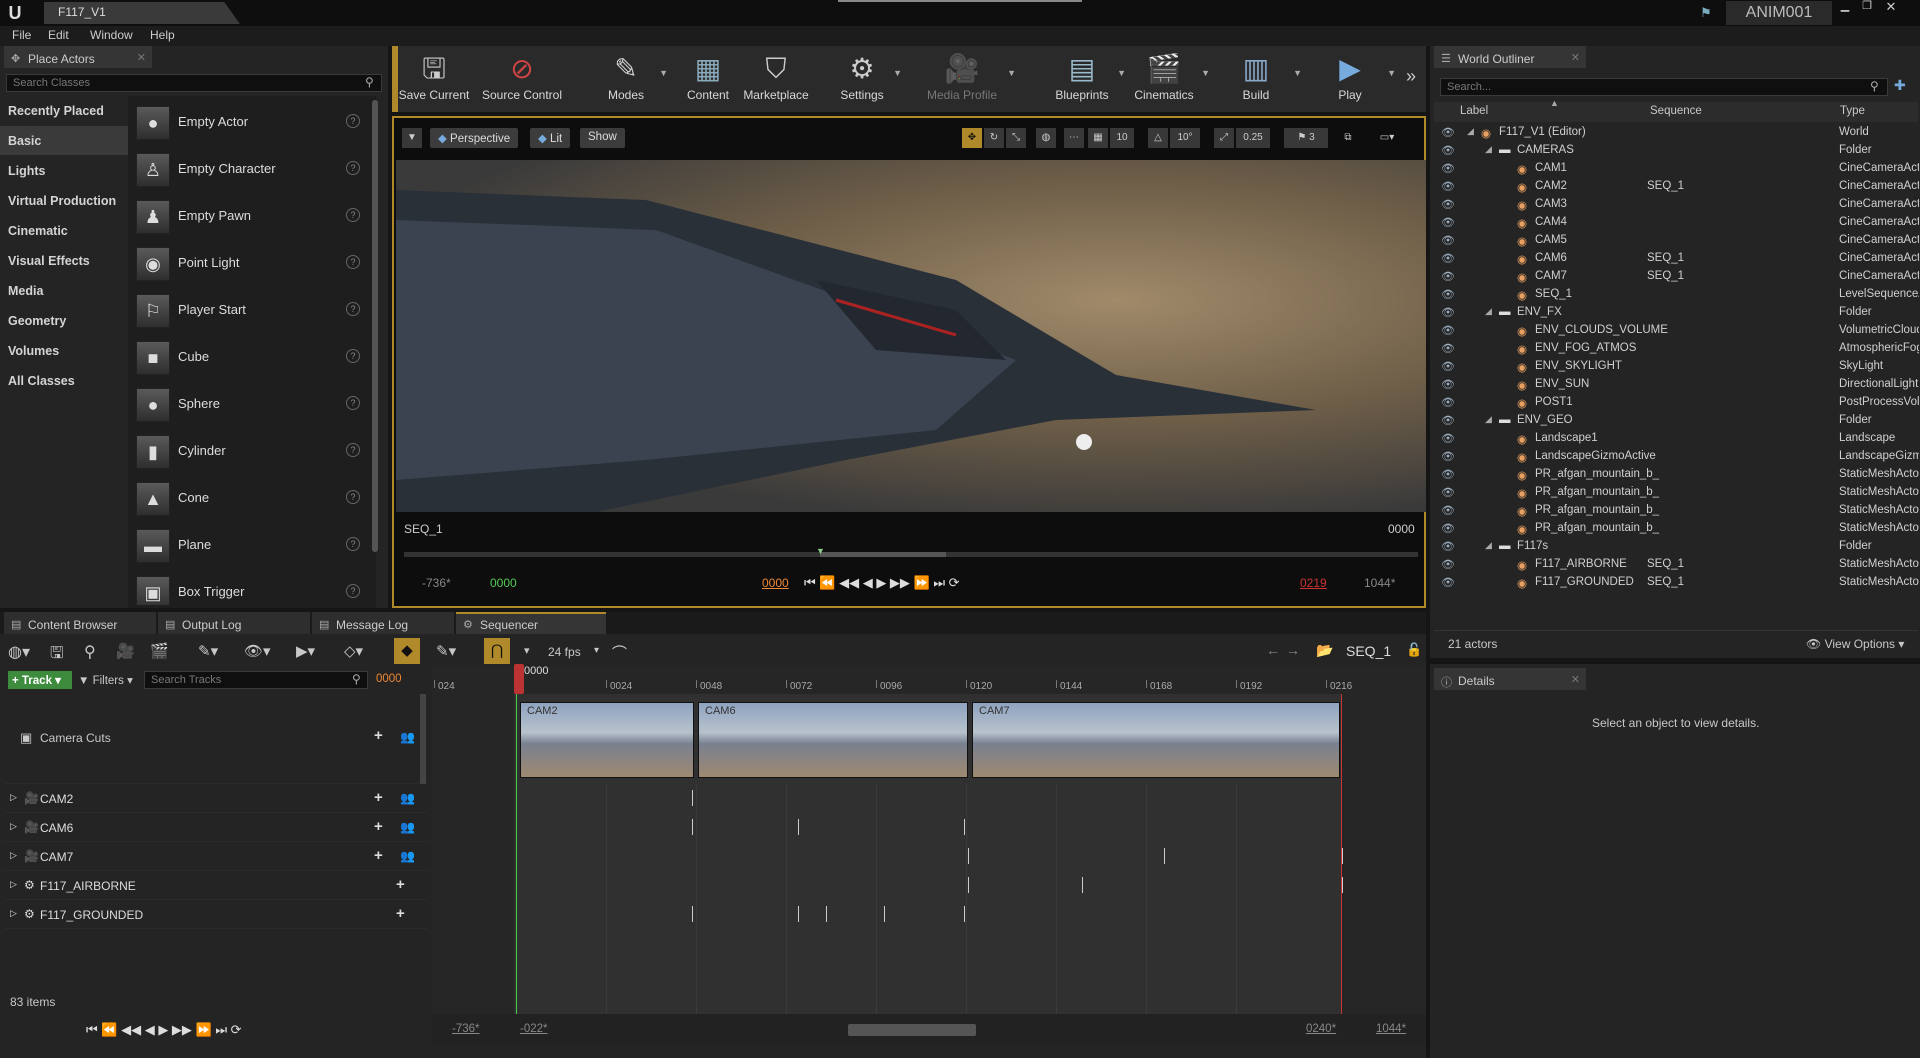 The width and height of the screenshot is (1920, 1058). I want to click on column-type: Type, so click(1852, 111).